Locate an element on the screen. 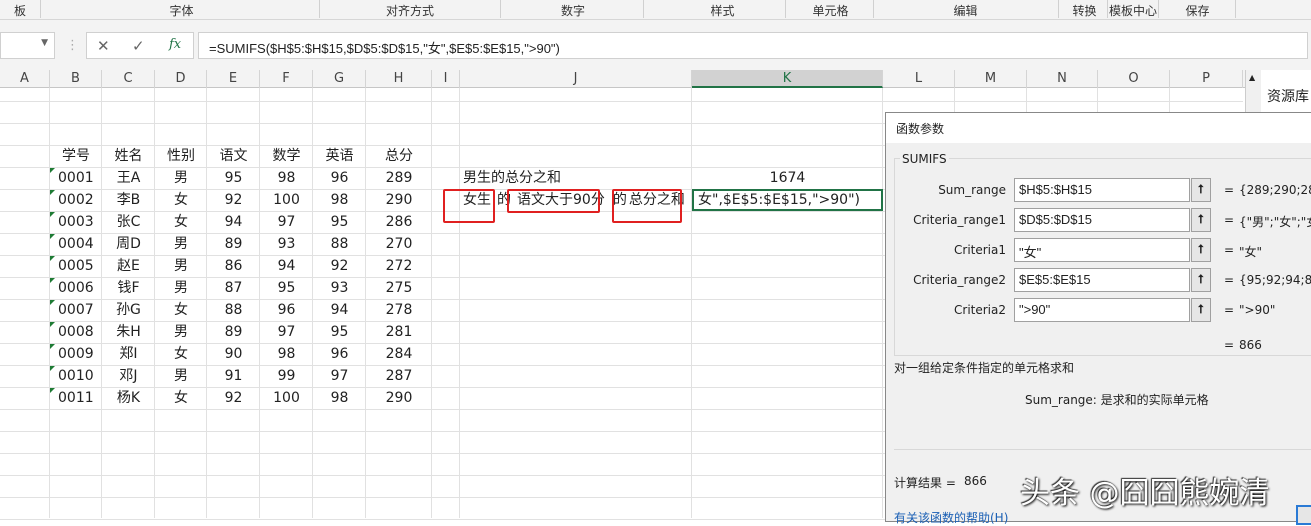 The image size is (1311, 526). table-cell: 286 is located at coordinates (399, 222).